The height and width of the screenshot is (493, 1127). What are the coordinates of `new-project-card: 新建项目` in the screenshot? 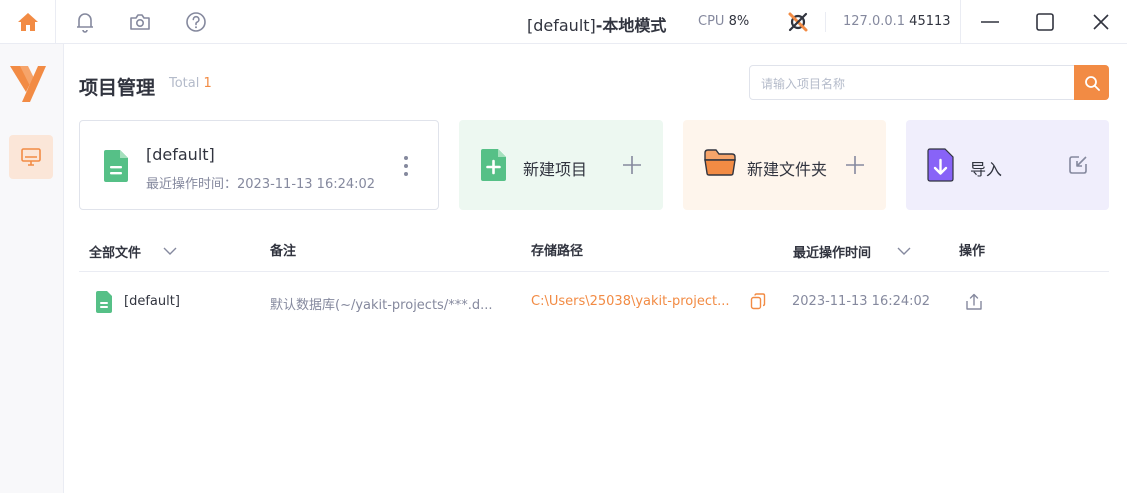 It's located at (561, 165).